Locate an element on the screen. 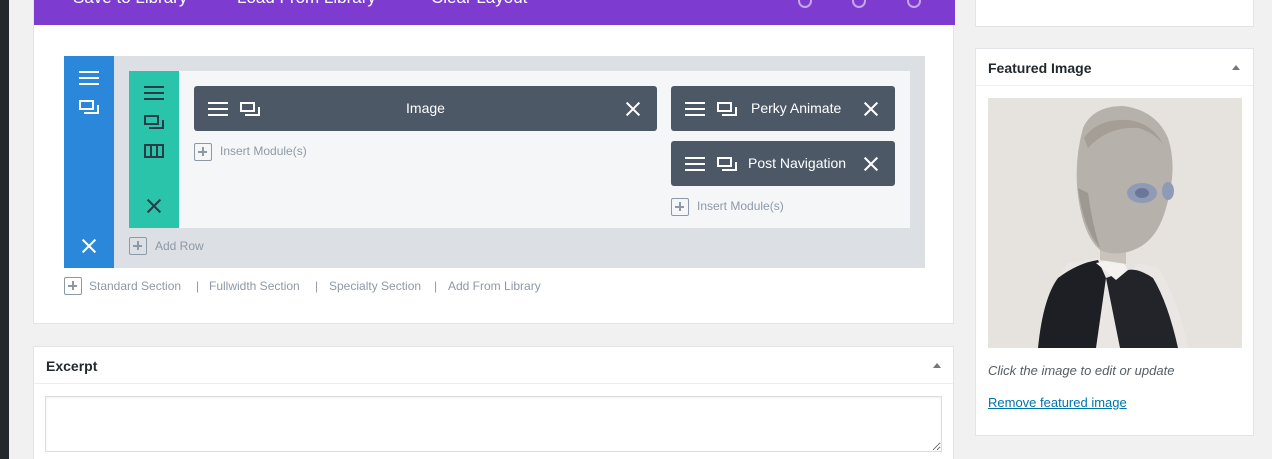 The height and width of the screenshot is (459, 1272). redo-icon is located at coordinates (859, 4).